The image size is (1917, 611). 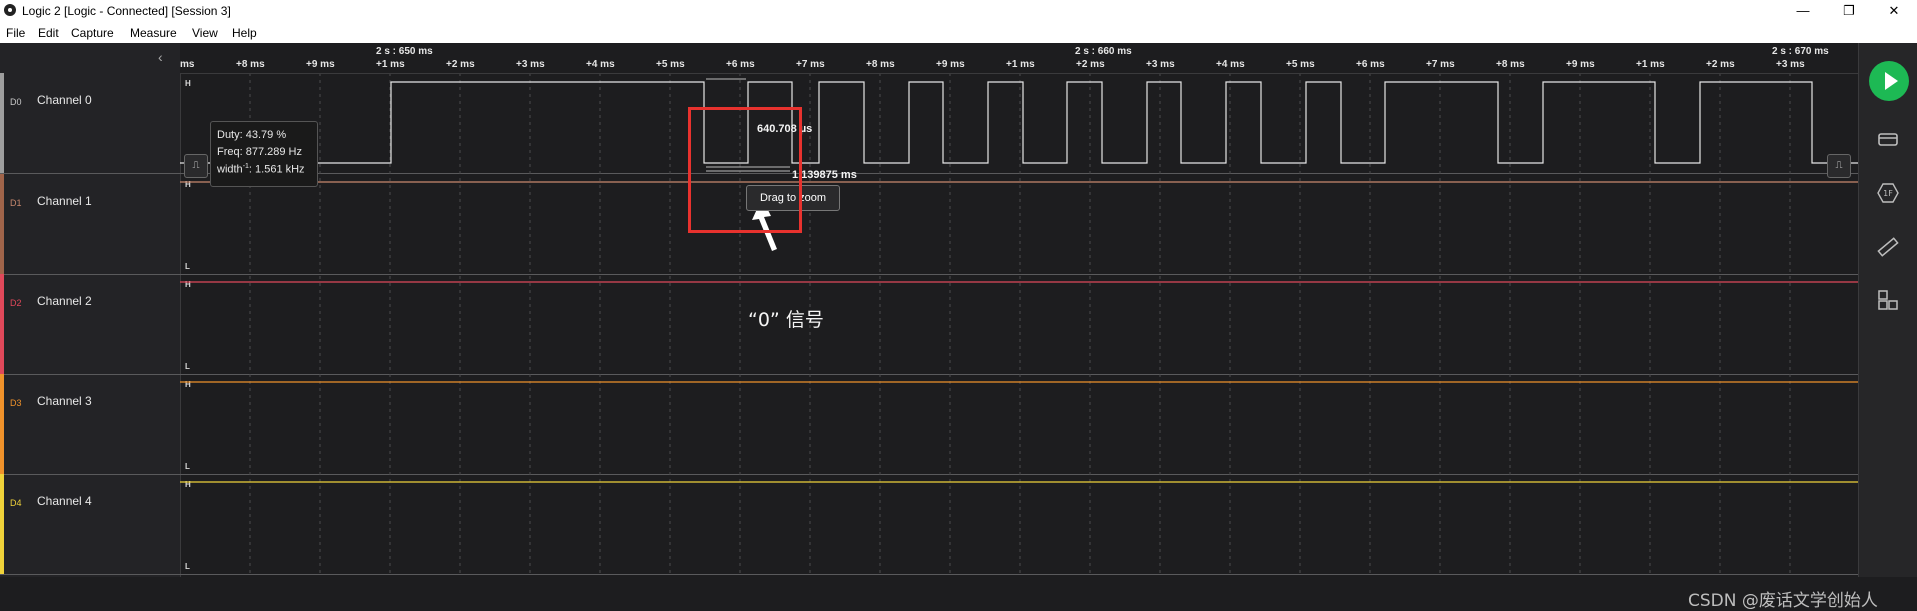 I want to click on window-title: Logic 2 [Logic - Connected] [Session 3], so click(x=126, y=11).